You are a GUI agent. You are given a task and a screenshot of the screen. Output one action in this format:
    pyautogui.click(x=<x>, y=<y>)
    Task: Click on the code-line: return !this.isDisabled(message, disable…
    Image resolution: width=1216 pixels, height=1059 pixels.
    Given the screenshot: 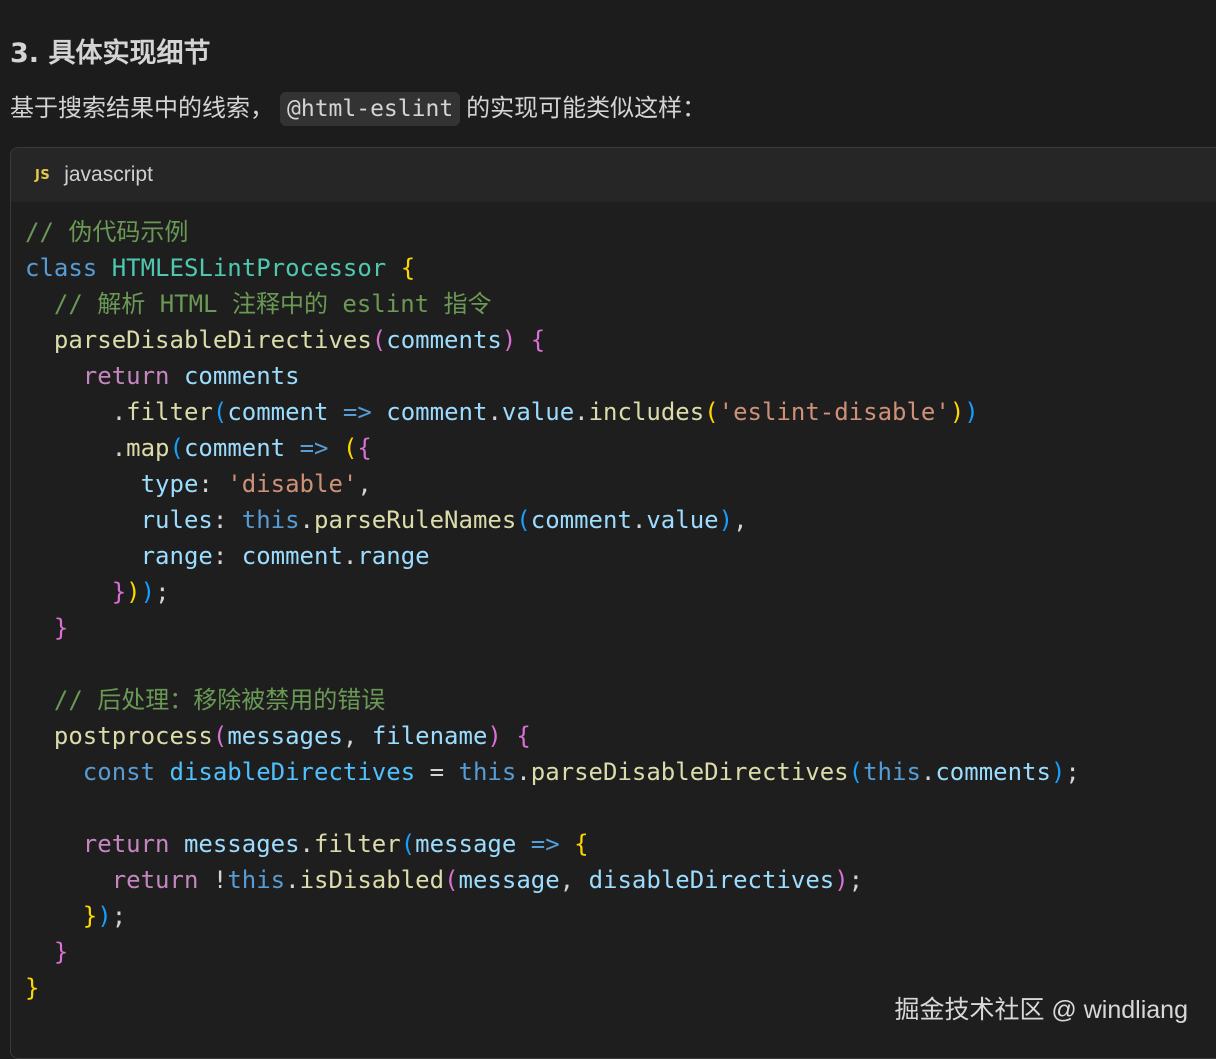 What is the action you would take?
    pyautogui.click(x=552, y=880)
    